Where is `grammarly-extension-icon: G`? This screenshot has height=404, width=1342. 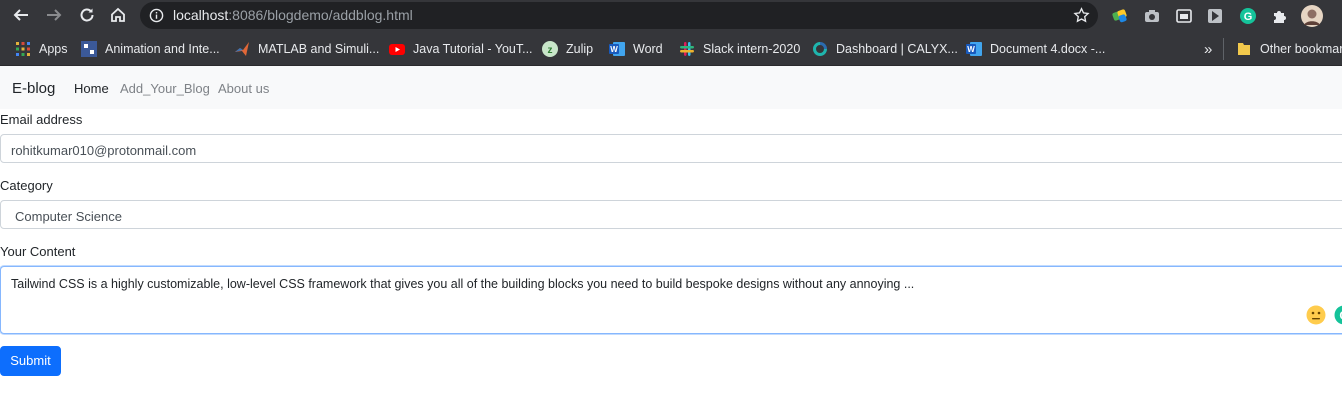 grammarly-extension-icon: G is located at coordinates (1248, 16).